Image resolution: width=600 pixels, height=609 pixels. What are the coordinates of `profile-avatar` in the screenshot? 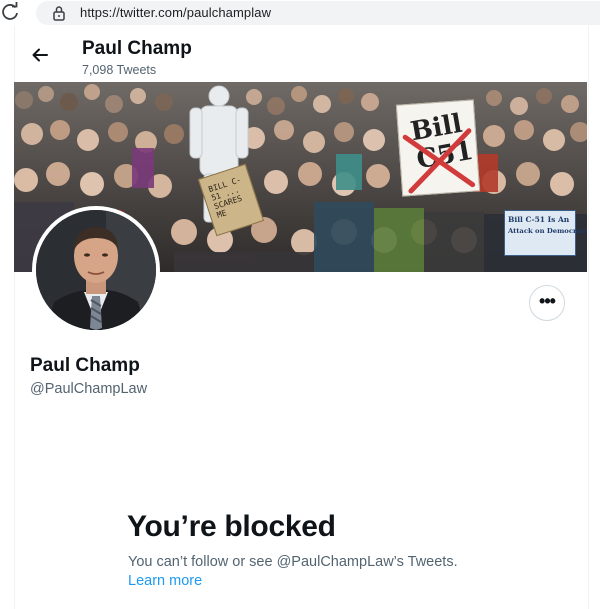 It's located at (96, 270).